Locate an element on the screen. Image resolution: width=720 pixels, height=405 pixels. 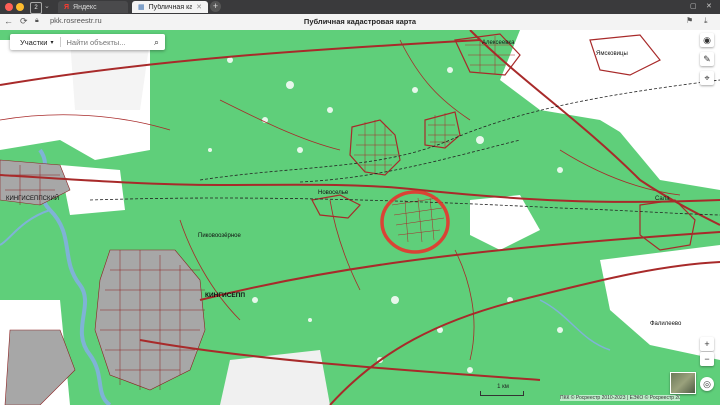
new-tab-icon: + is located at coordinates (215, 6).